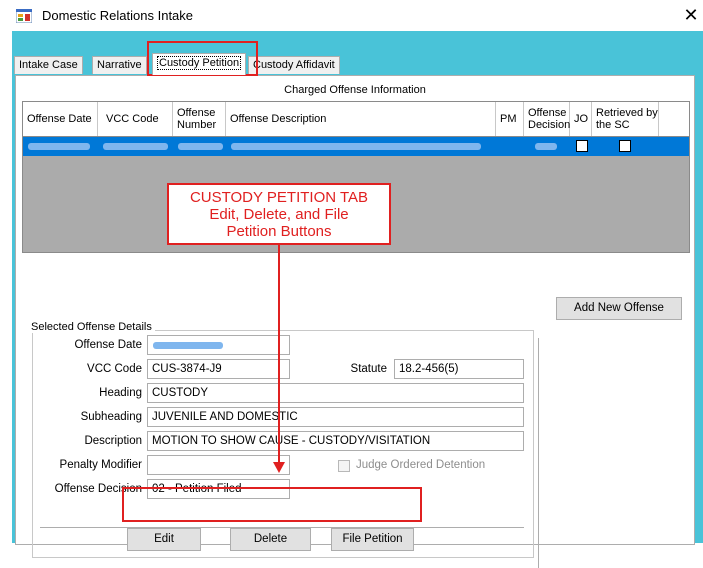  I want to click on grid-caption: Charged Offense Information, so click(355, 90).